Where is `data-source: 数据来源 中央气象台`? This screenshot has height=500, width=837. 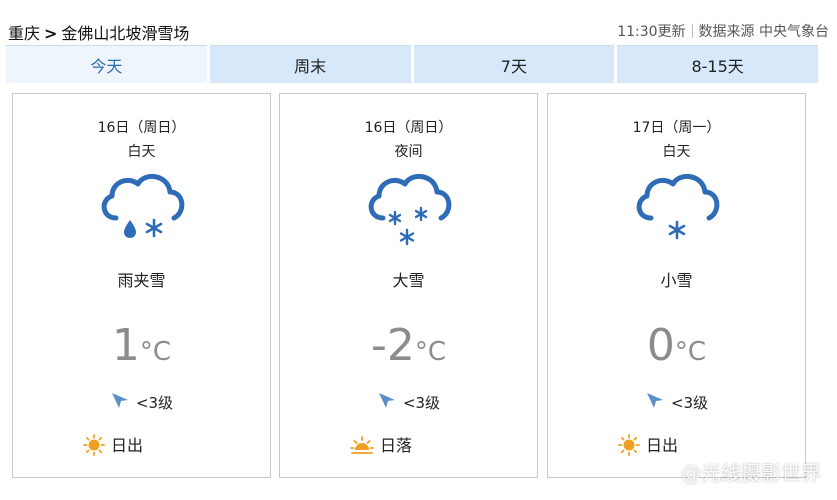
data-source: 数据来源 中央气象台 is located at coordinates (763, 32).